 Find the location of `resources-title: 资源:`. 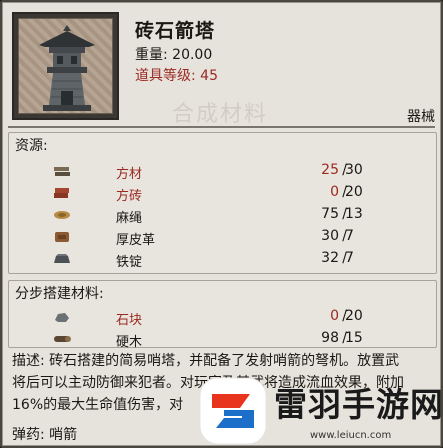

resources-title: 资源: is located at coordinates (31, 146).